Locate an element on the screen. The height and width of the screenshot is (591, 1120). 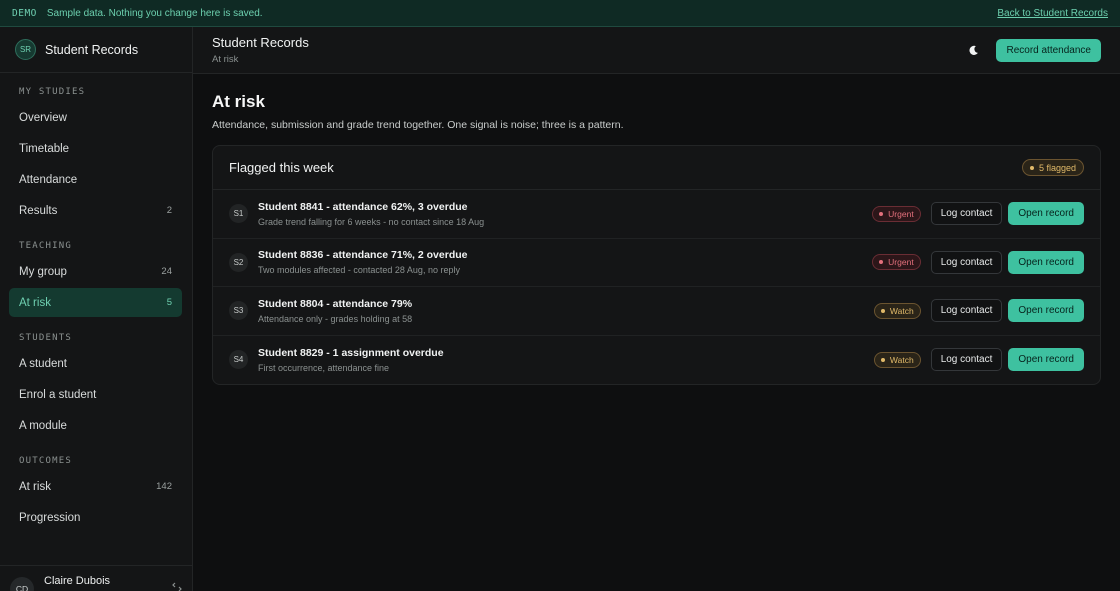
sidebar-item-at-risk: At risk 5 is located at coordinates (95, 302).